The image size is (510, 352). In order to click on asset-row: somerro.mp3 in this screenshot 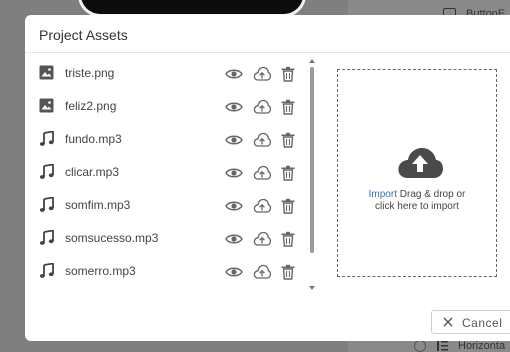, I will do `click(175, 272)`.